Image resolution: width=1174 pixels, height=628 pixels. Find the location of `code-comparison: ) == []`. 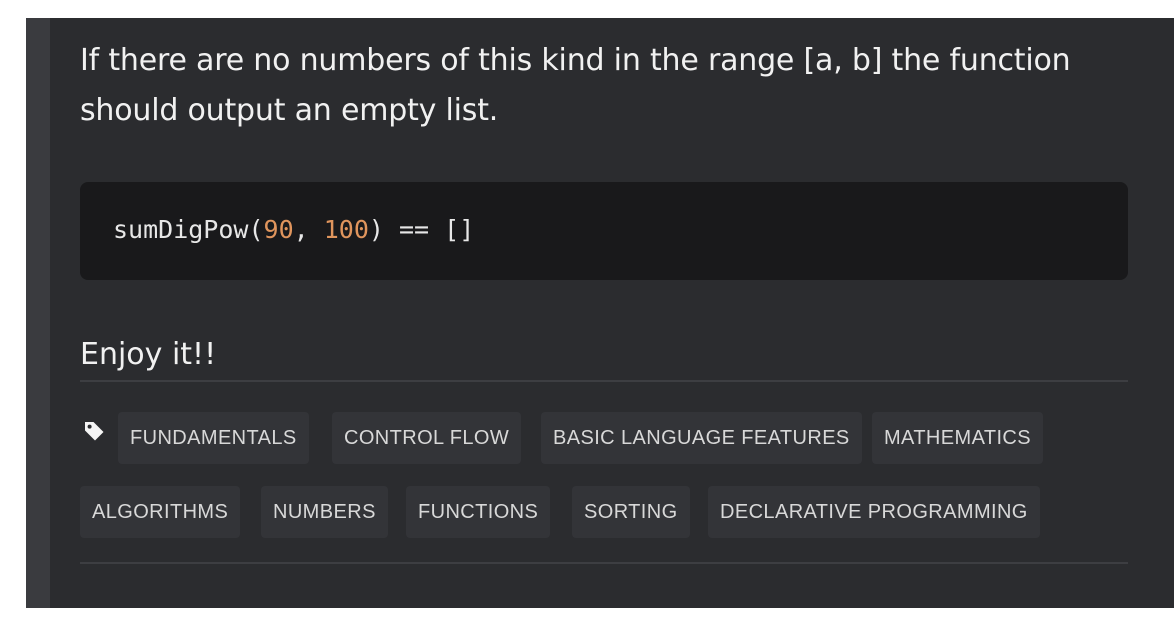

code-comparison: ) == [] is located at coordinates (421, 229).